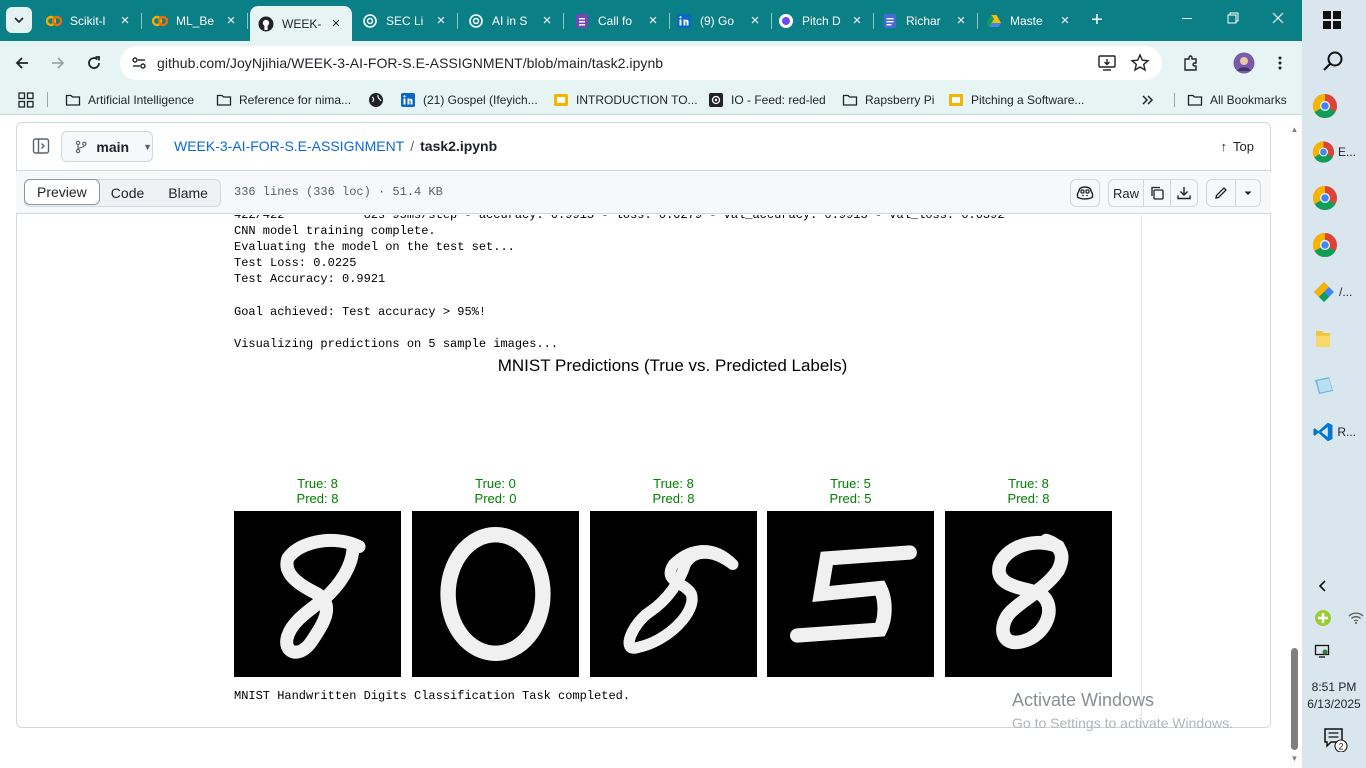  Describe the element at coordinates (1333, 61) in the screenshot. I see `search-icon` at that location.